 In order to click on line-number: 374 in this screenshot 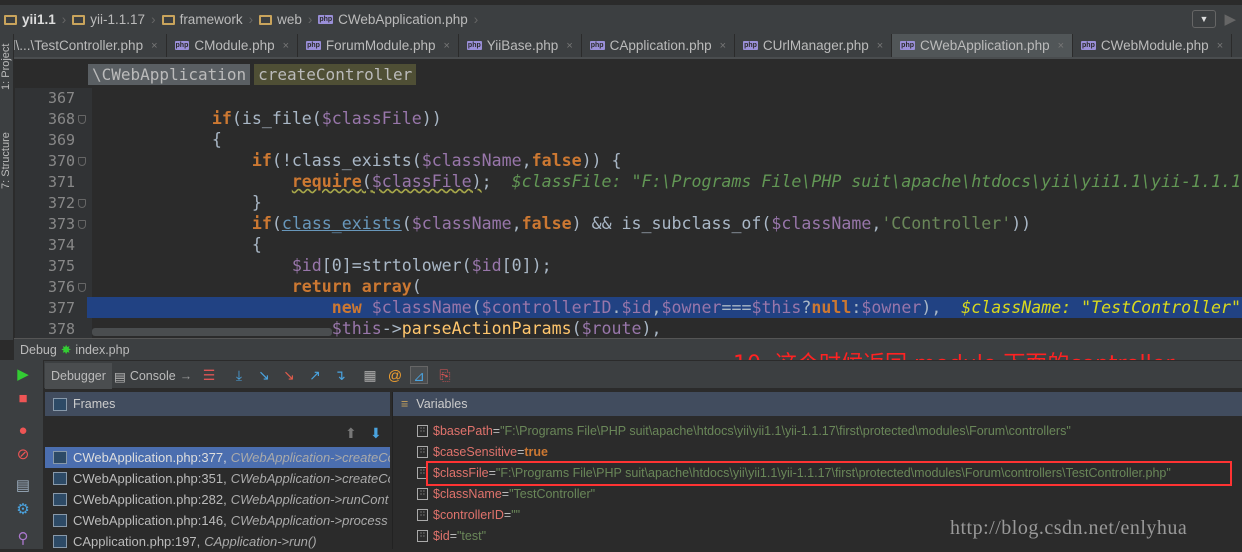, I will do `click(62, 245)`.